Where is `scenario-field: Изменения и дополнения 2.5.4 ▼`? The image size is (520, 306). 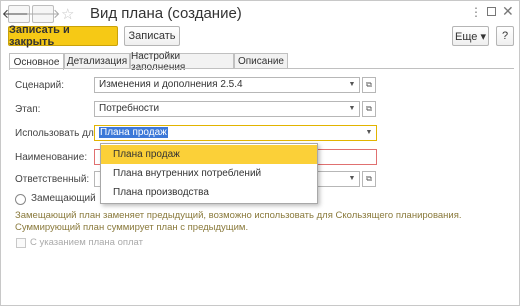
scenario-field: Изменения и дополнения 2.5.4 ▼ is located at coordinates (227, 85).